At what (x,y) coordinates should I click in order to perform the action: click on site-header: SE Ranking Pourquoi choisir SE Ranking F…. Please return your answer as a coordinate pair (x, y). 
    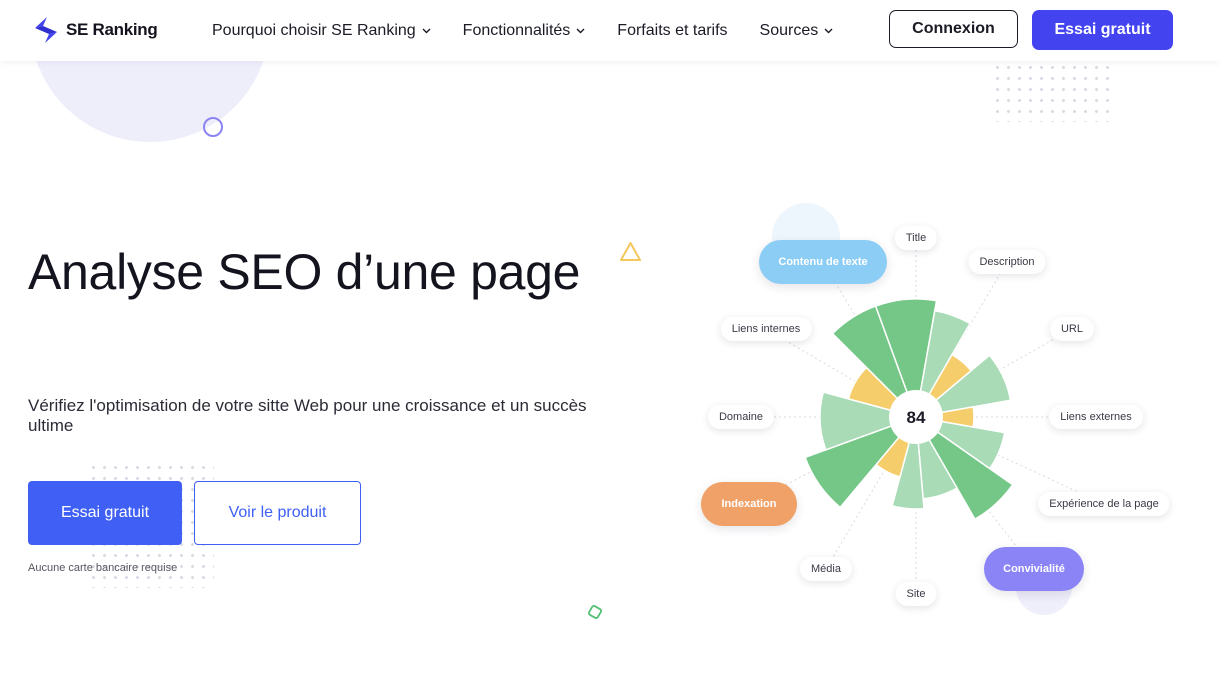
    Looking at the image, I should click on (610, 30).